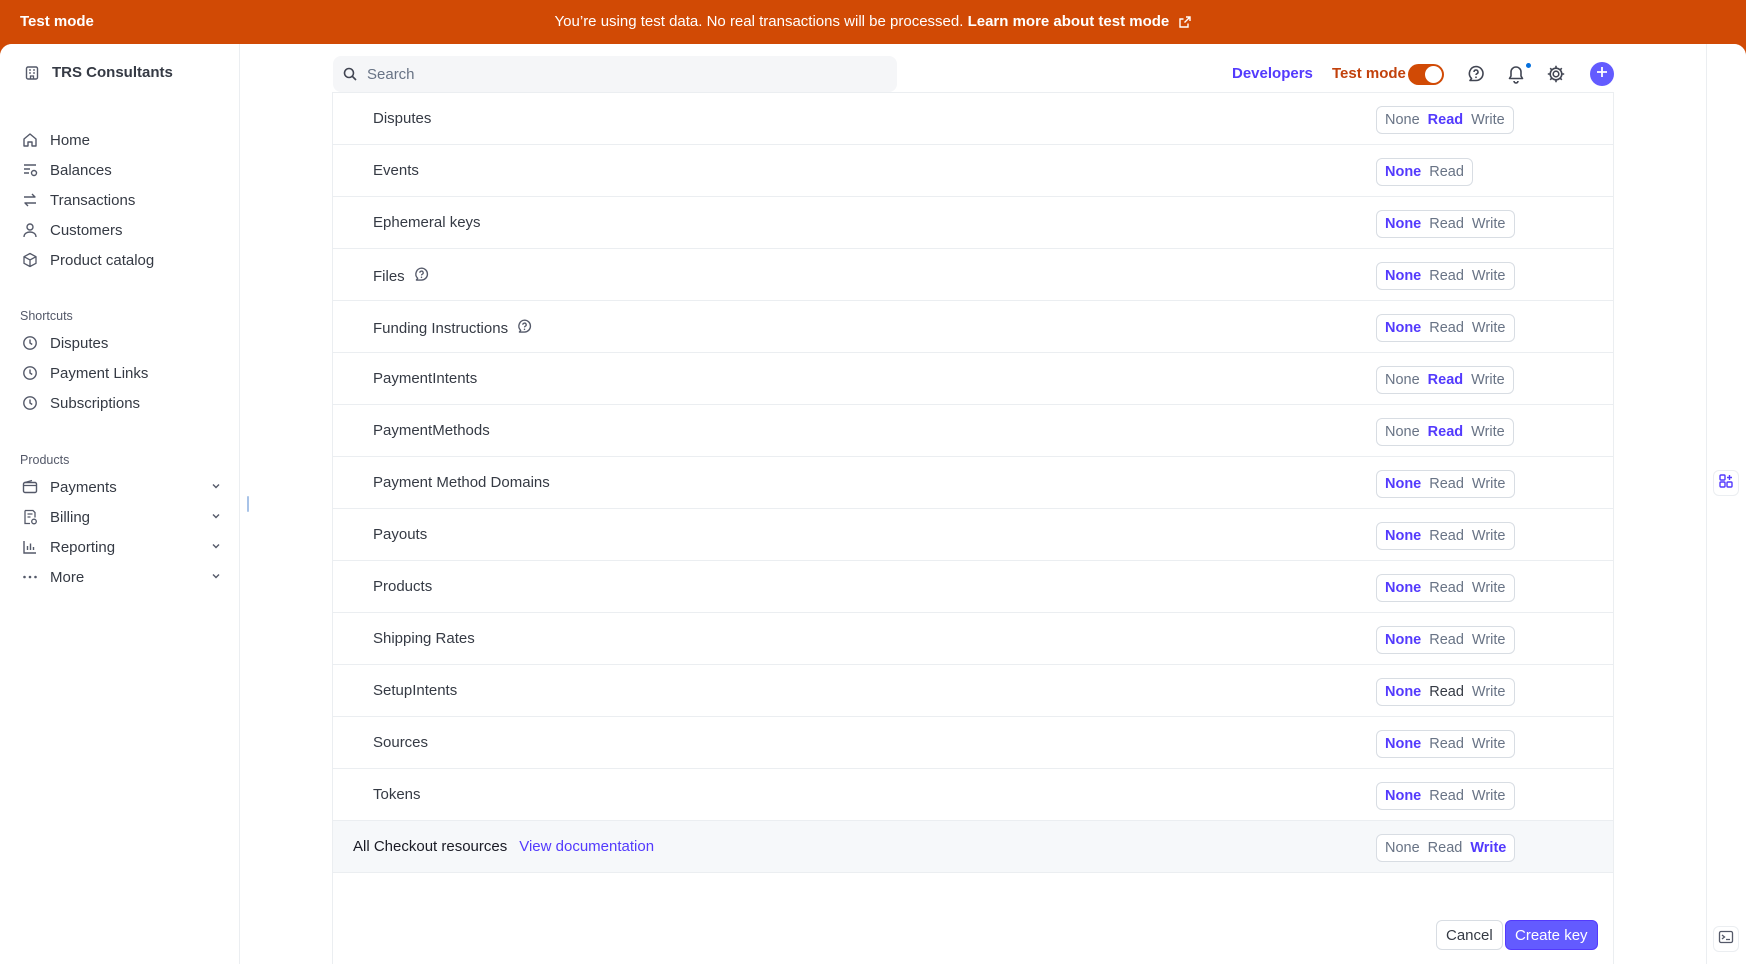 The image size is (1746, 964). Describe the element at coordinates (122, 403) in the screenshot. I see `sidebar-shortcut-subscriptions: Subscriptions` at that location.